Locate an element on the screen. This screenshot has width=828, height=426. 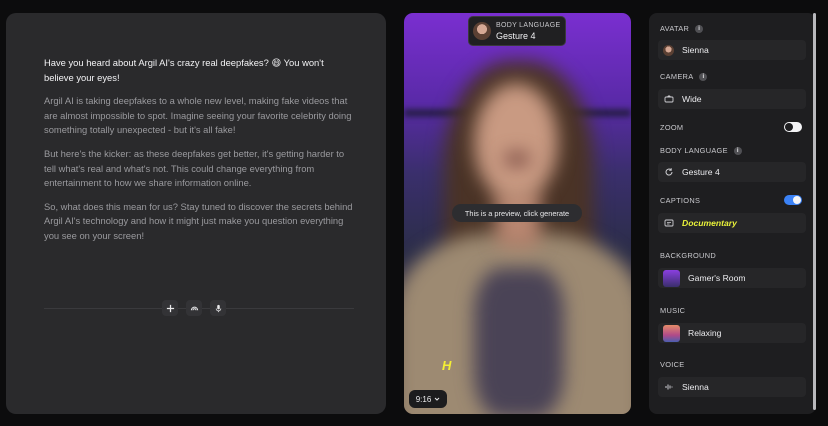
captions-label: CAPTIONS is located at coordinates (680, 200).